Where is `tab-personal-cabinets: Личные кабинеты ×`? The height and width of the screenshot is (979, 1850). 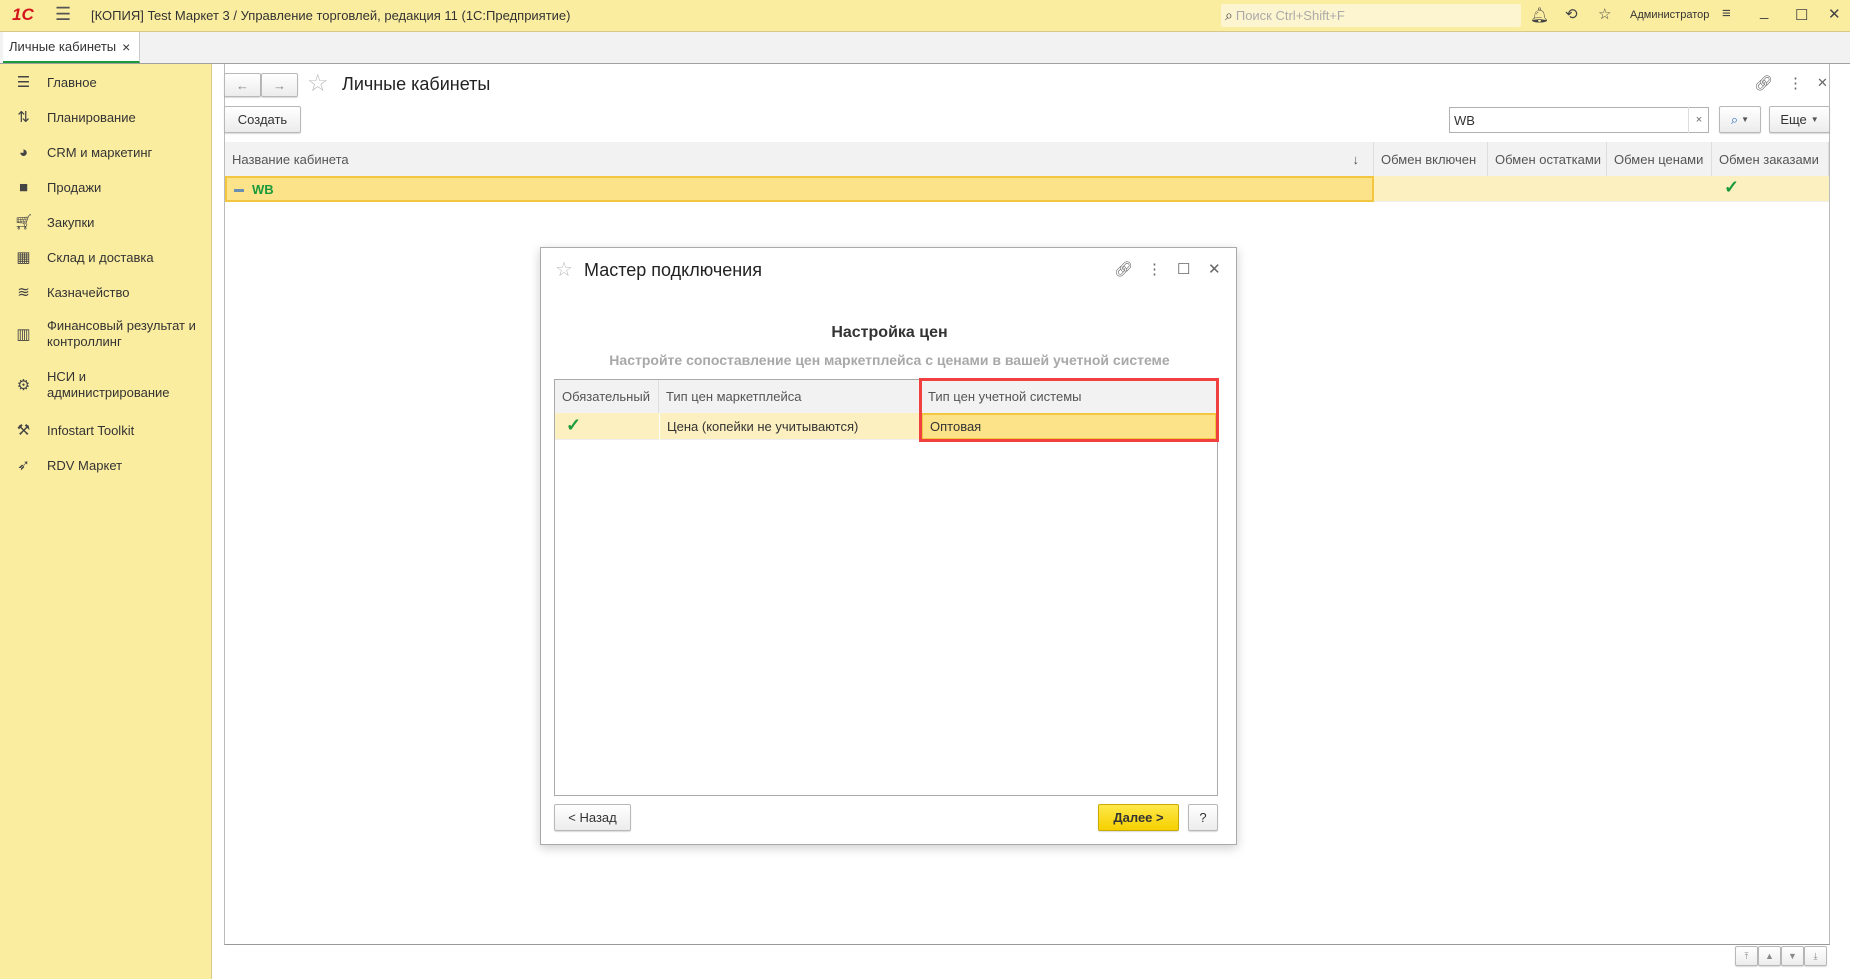 tab-personal-cabinets: Личные кабинеты × is located at coordinates (71, 47).